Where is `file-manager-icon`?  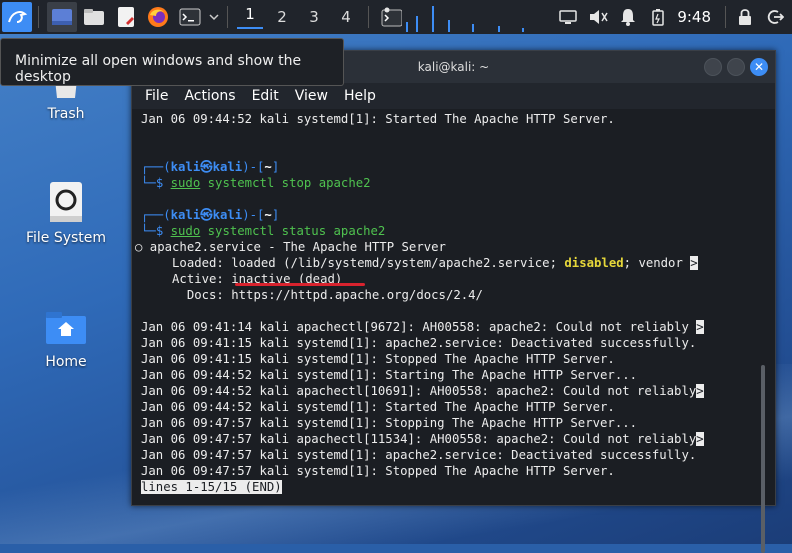
file-manager-icon is located at coordinates (94, 17).